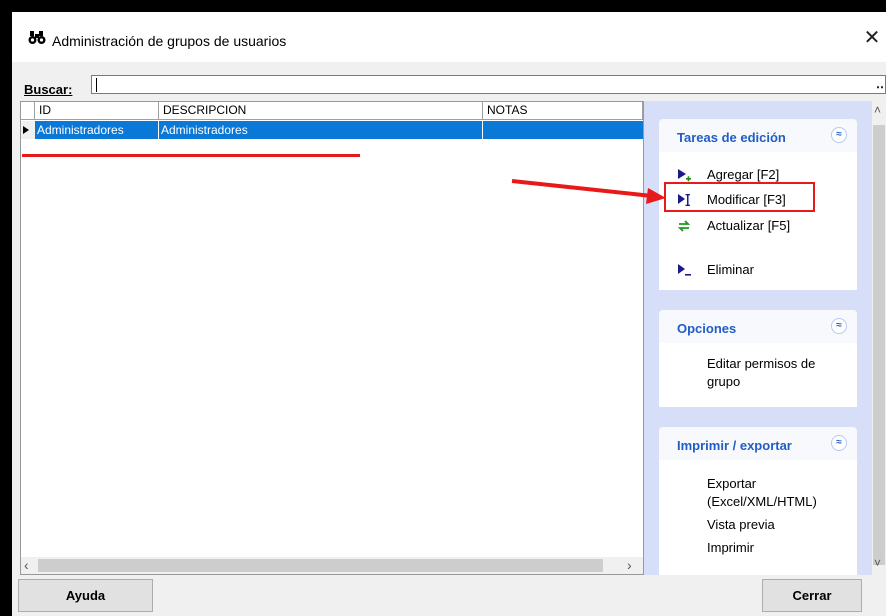 This screenshot has width=886, height=616. I want to click on scroll-left-icon: ‹, so click(26, 565).